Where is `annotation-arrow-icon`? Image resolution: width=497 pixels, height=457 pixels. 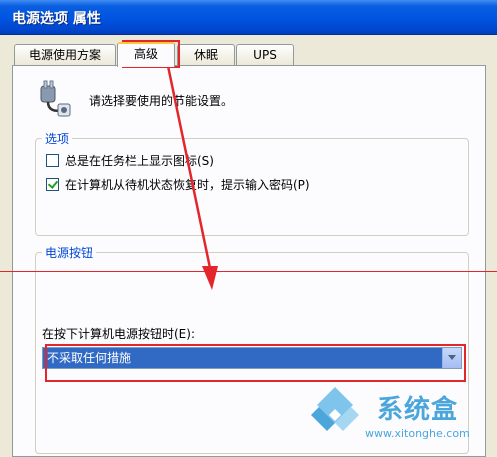
annotation-arrow-icon is located at coordinates (192, 177).